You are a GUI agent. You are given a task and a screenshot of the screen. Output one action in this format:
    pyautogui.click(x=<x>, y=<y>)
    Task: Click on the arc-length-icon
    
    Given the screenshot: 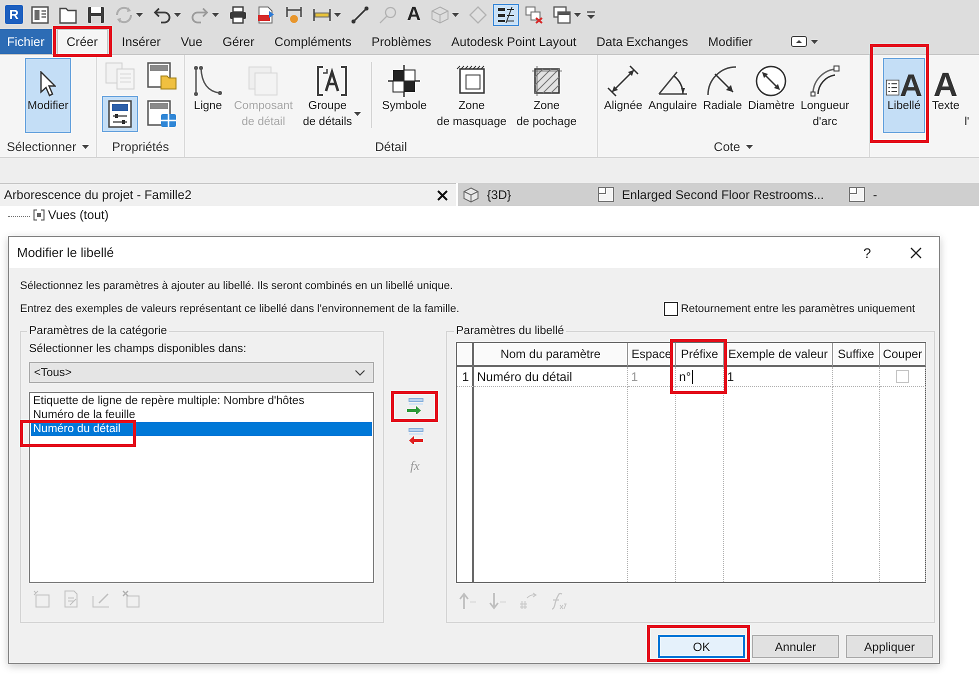 What is the action you would take?
    pyautogui.click(x=824, y=81)
    